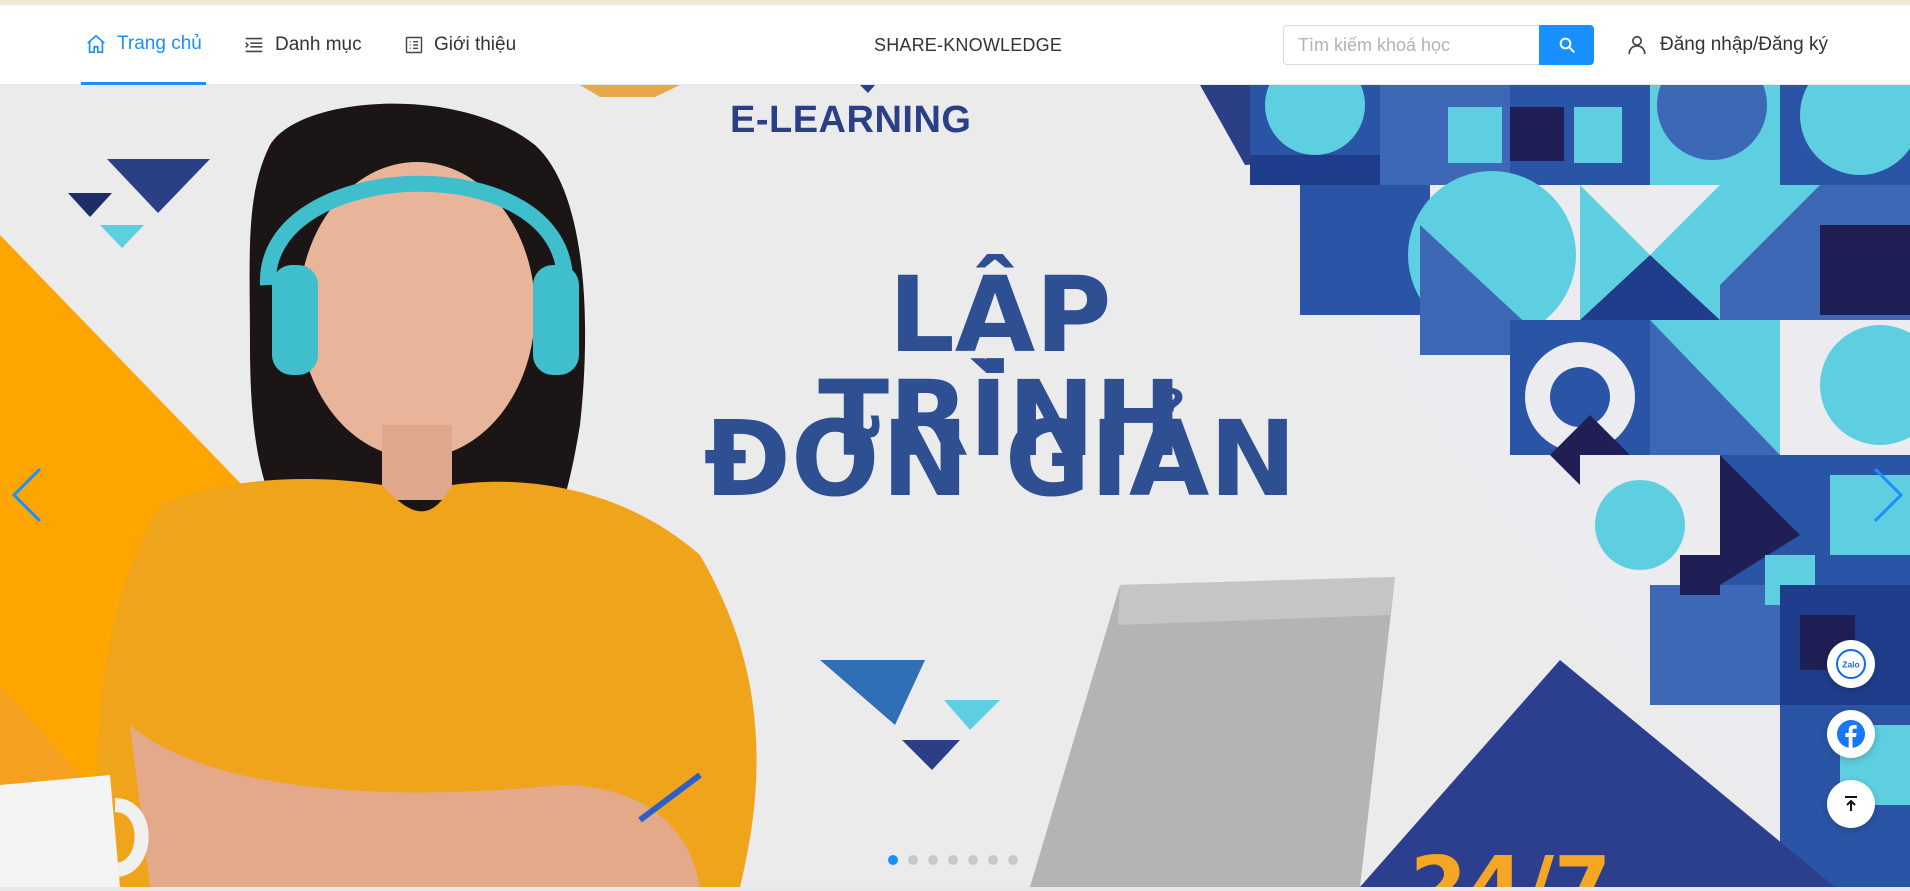  Describe the element at coordinates (96, 43) in the screenshot. I see `home-icon` at that location.